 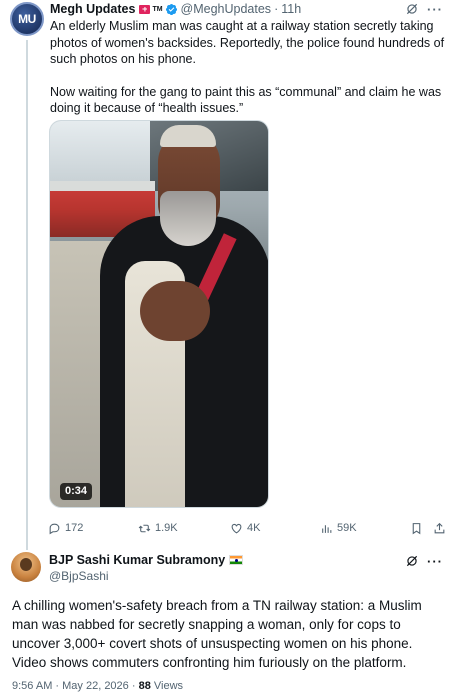 What do you see at coordinates (236, 560) in the screenshot?
I see `india-flag-icon` at bounding box center [236, 560].